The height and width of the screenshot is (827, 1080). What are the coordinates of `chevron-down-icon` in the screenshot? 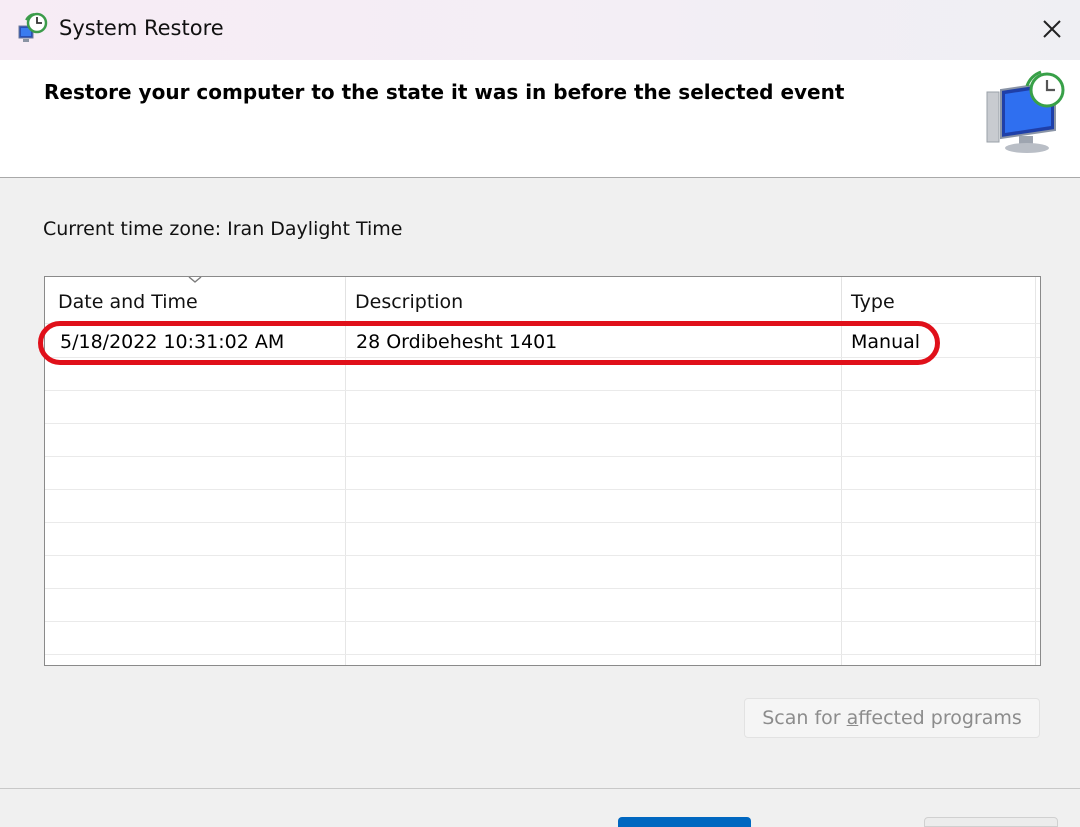 It's located at (195, 280).